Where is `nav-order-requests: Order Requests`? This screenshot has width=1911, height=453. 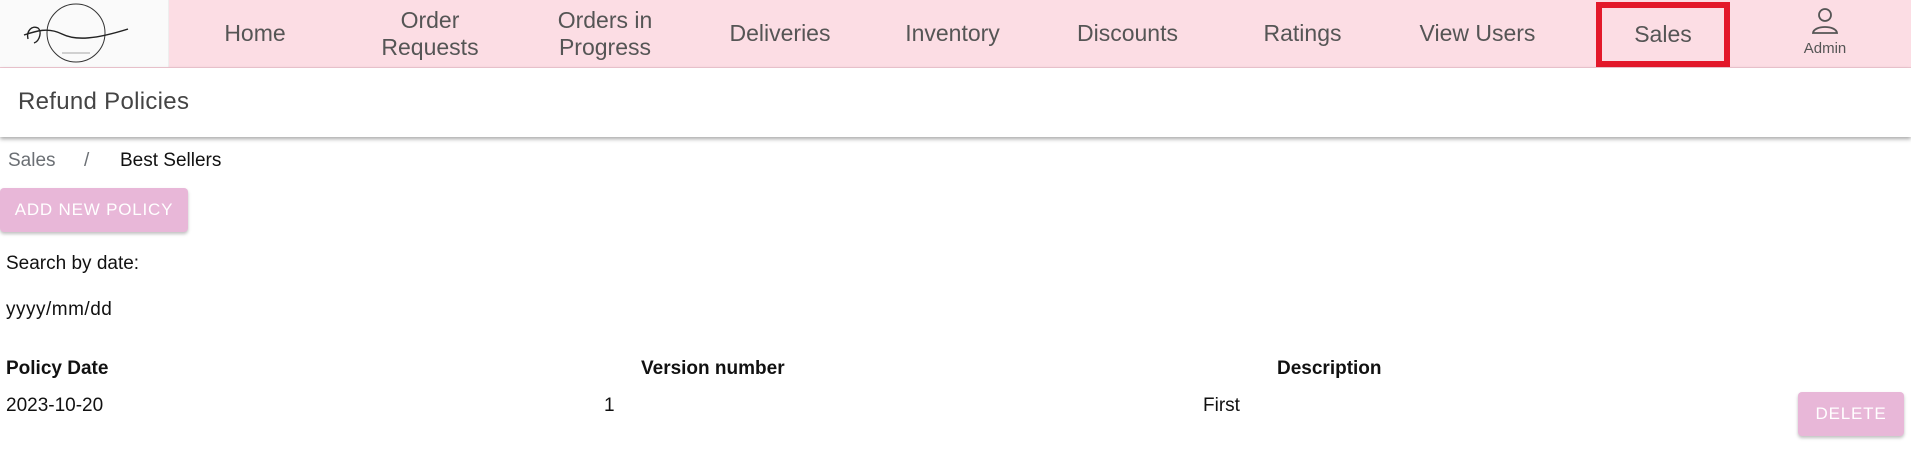
nav-order-requests: Order Requests is located at coordinates (430, 33).